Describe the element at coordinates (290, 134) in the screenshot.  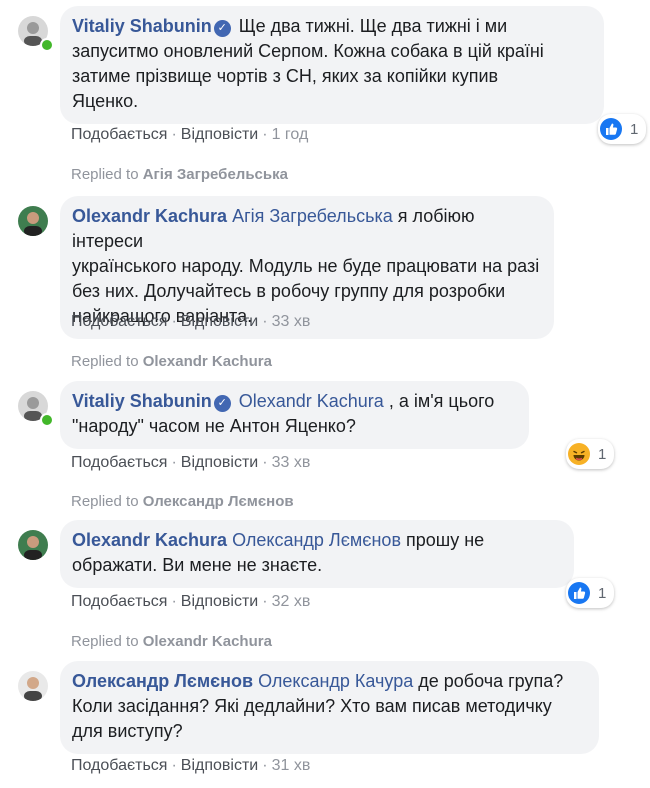
I see `comment-timestamp: 1 год` at that location.